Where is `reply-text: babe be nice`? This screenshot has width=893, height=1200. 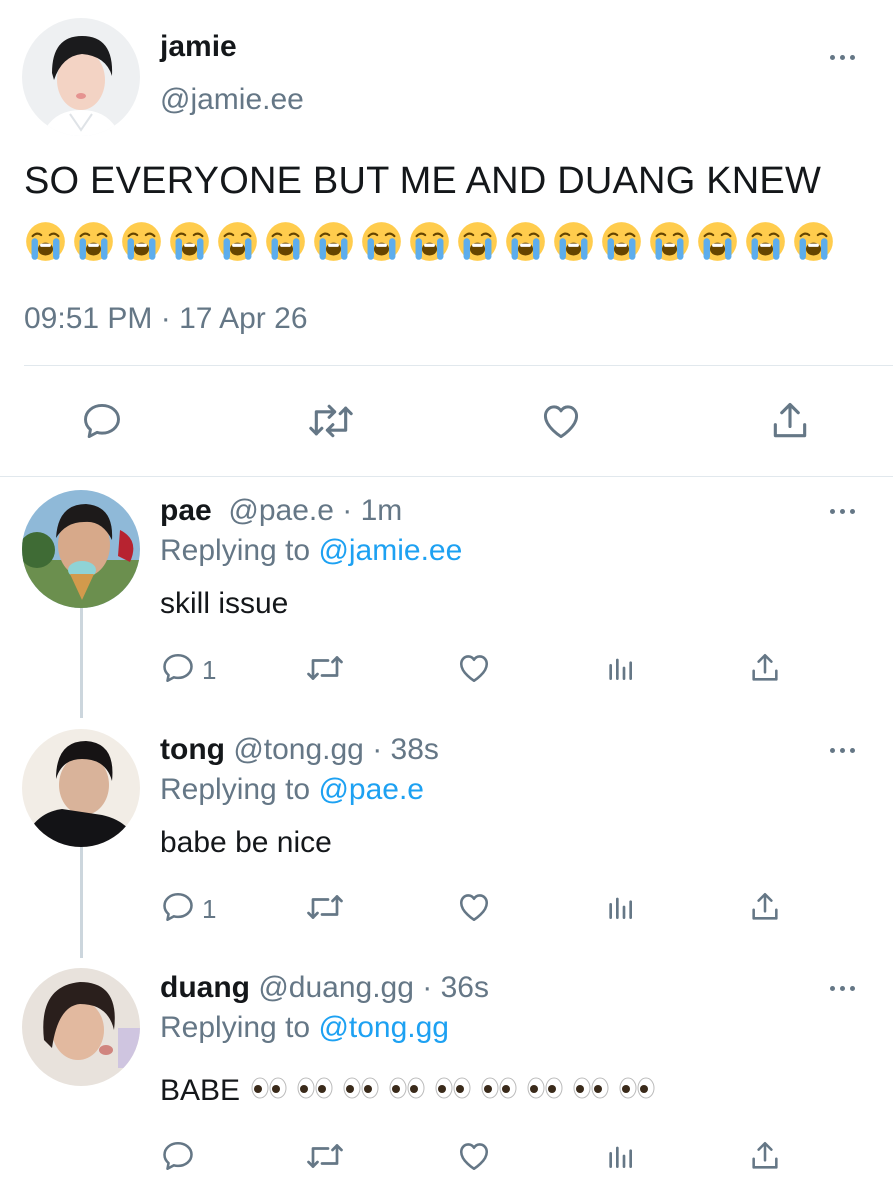
reply-text: babe be nice is located at coordinates (246, 842).